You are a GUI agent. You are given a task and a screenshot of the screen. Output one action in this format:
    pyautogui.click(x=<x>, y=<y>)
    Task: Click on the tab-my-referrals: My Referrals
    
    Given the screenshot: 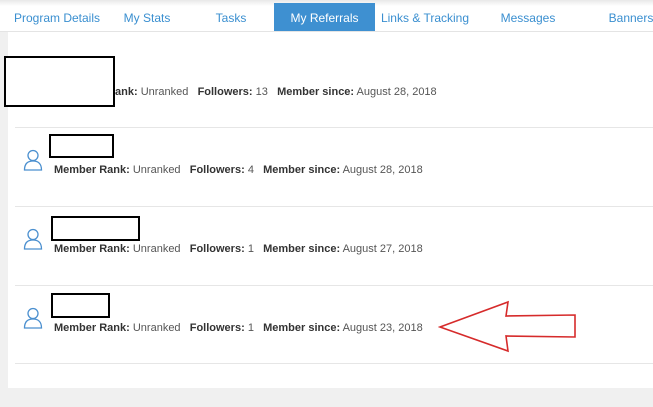 What is the action you would take?
    pyautogui.click(x=324, y=17)
    